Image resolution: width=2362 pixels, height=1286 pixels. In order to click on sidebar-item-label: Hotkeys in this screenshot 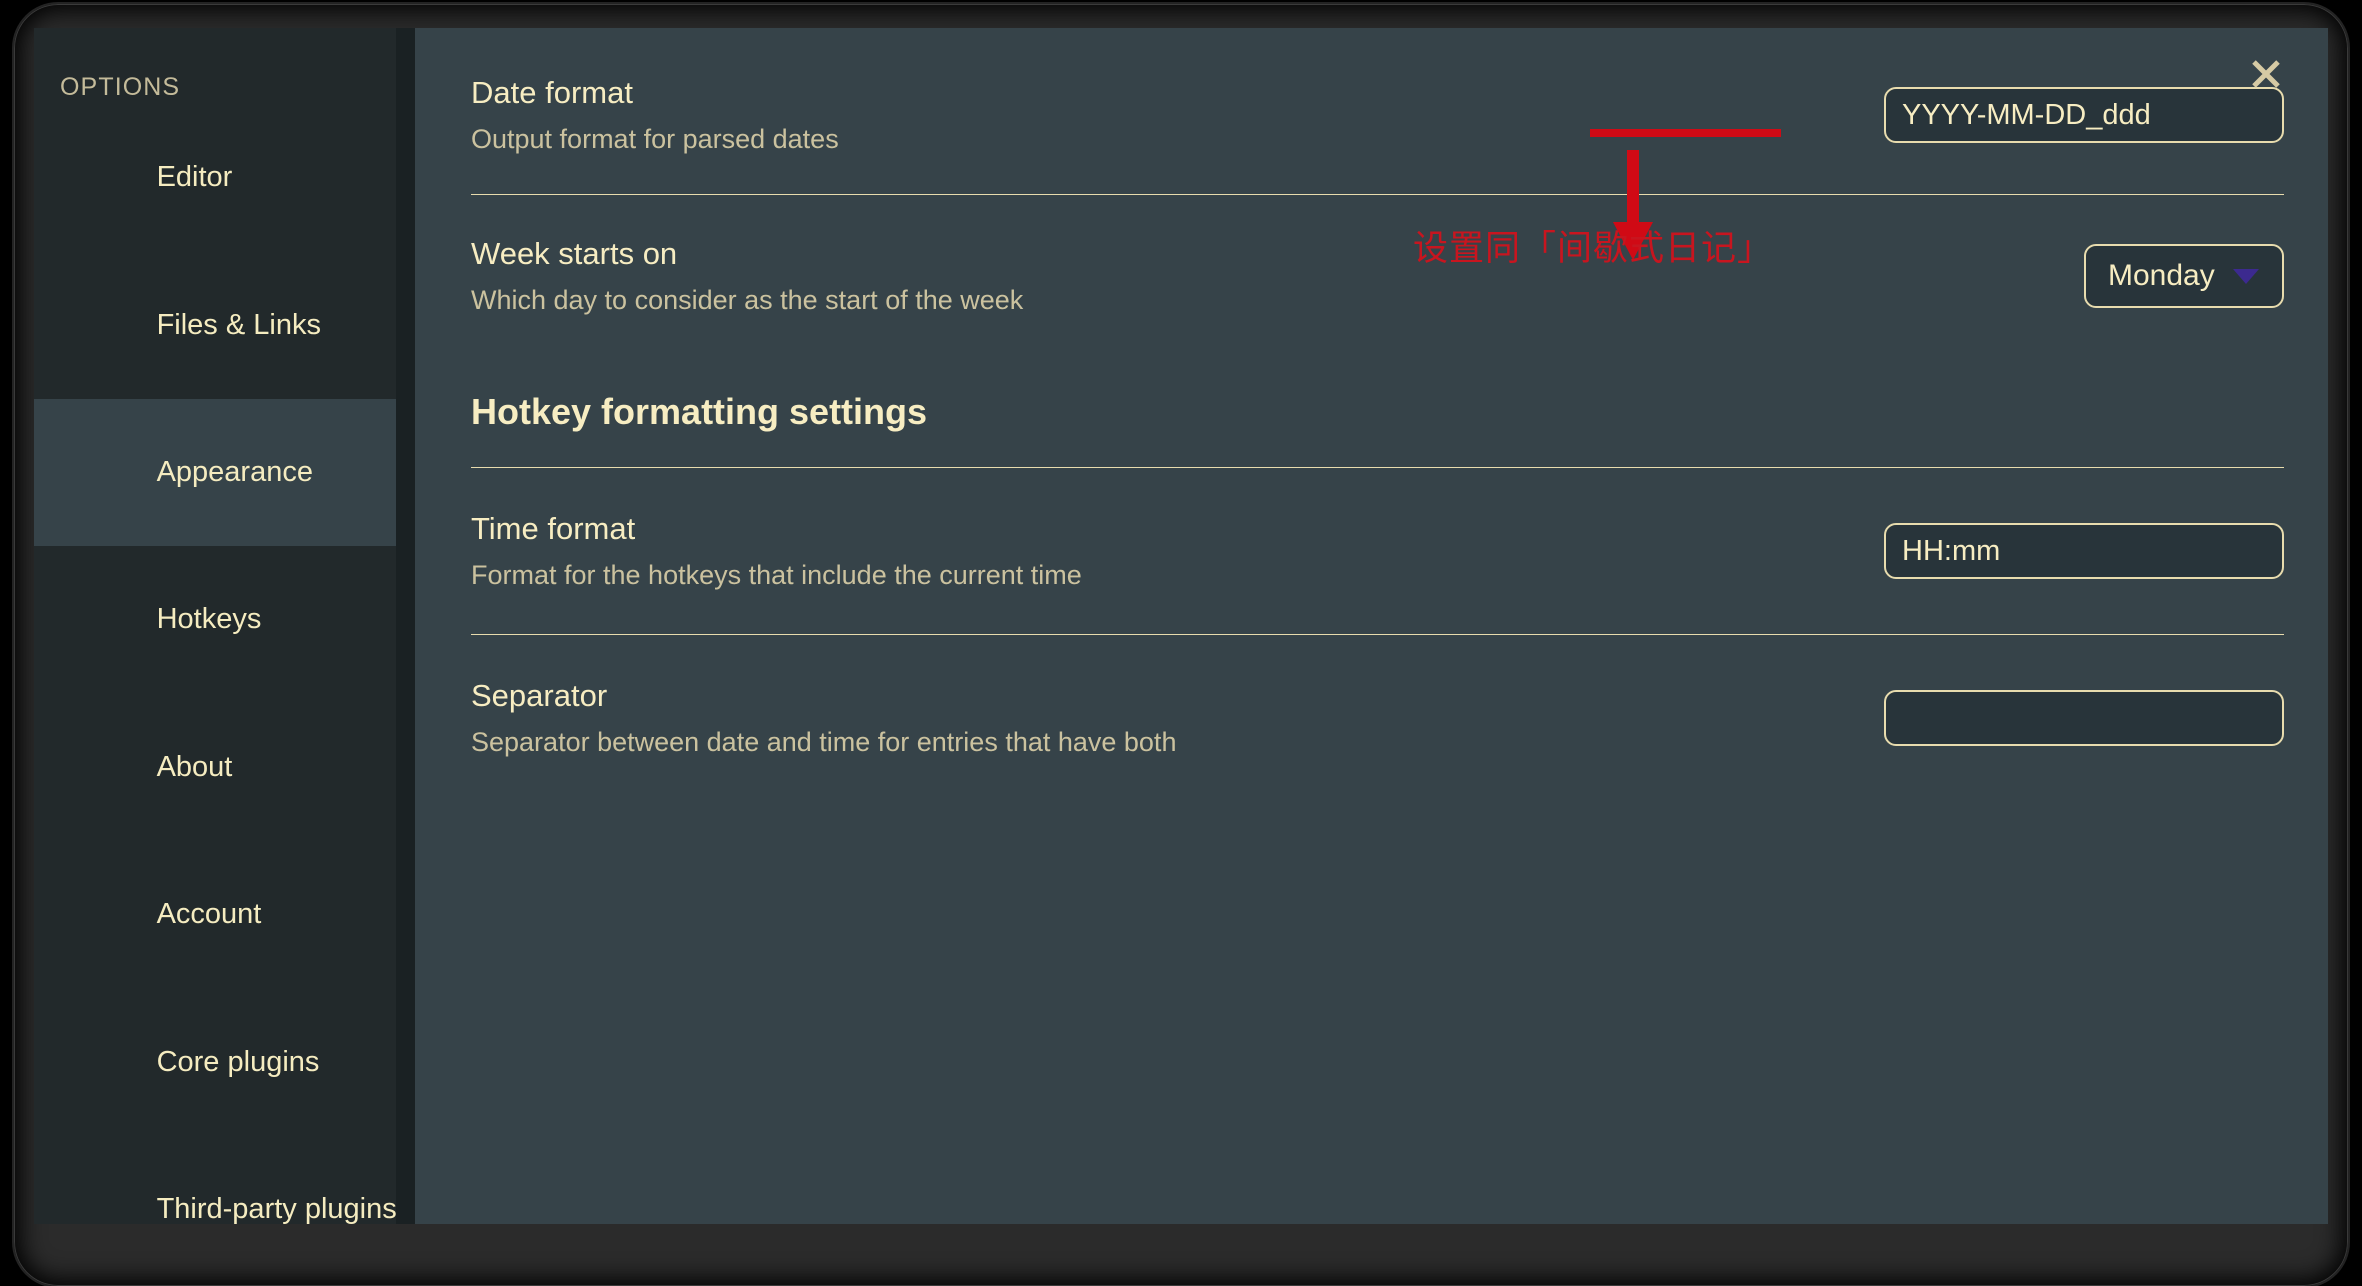, I will do `click(209, 619)`.